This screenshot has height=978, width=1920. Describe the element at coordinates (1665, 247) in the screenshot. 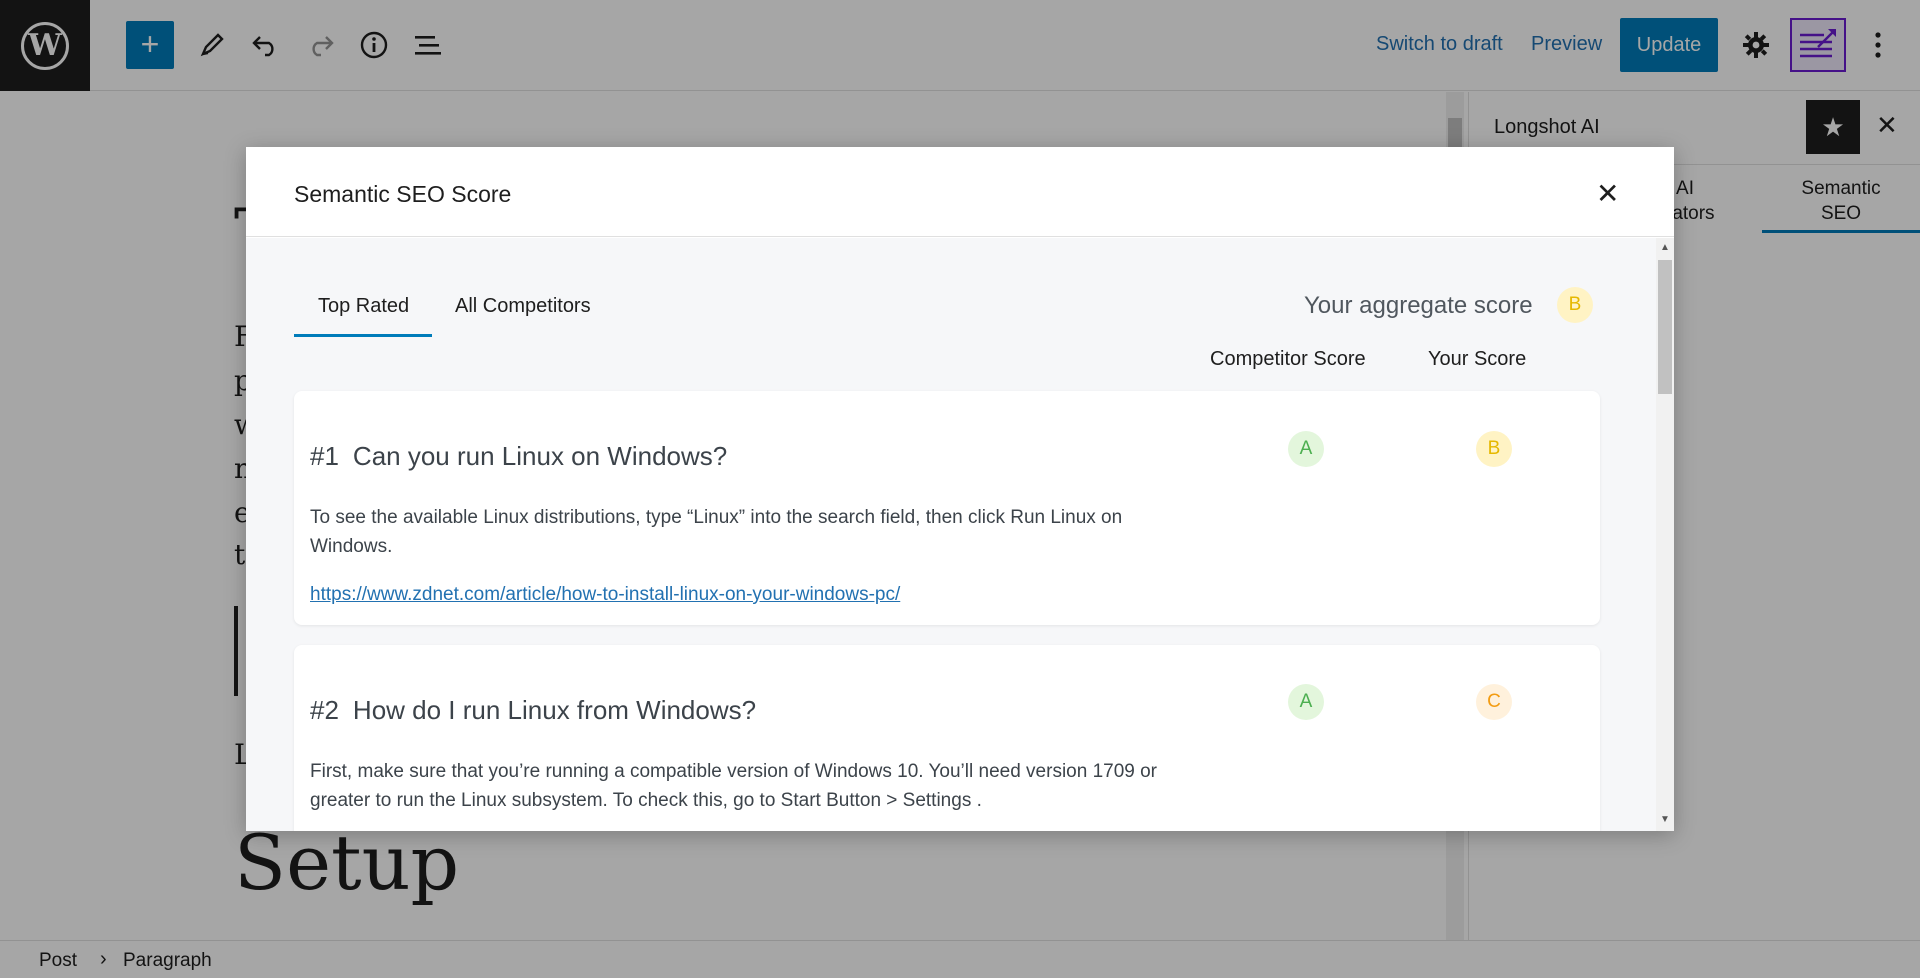

I see `scroll-up-icon: ▲` at that location.